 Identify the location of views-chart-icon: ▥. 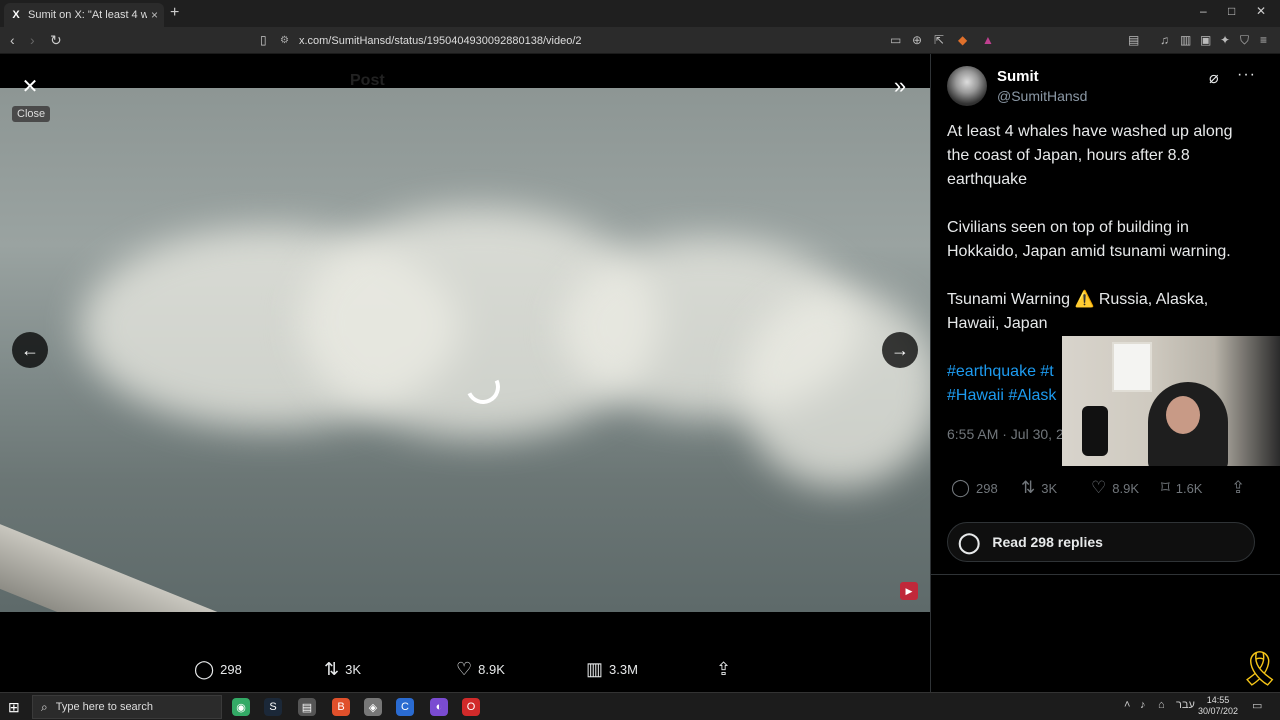
(595, 669).